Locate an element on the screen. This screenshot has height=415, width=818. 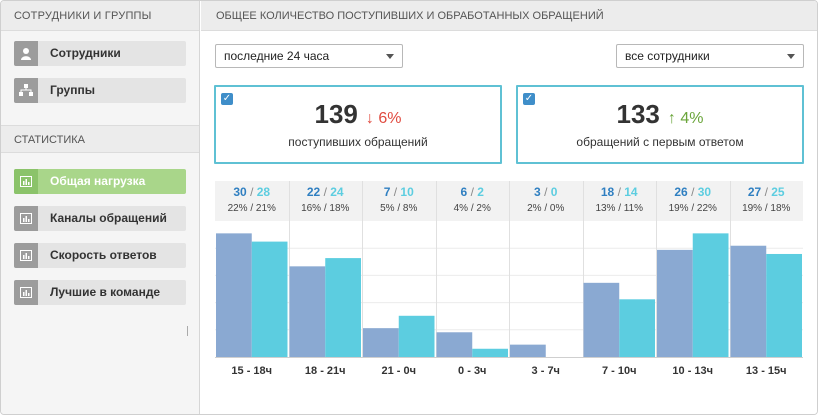
percent-label: 2% / 0% is located at coordinates (545, 208).